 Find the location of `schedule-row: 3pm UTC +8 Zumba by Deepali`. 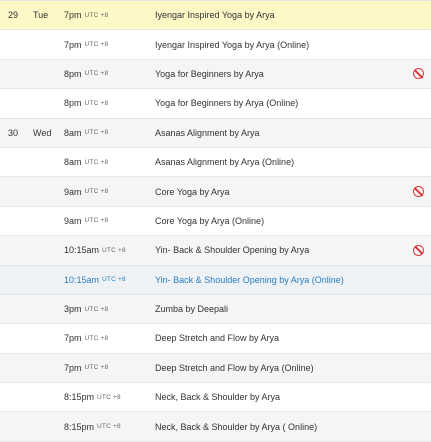

schedule-row: 3pm UTC +8 Zumba by Deepali is located at coordinates (215, 309).